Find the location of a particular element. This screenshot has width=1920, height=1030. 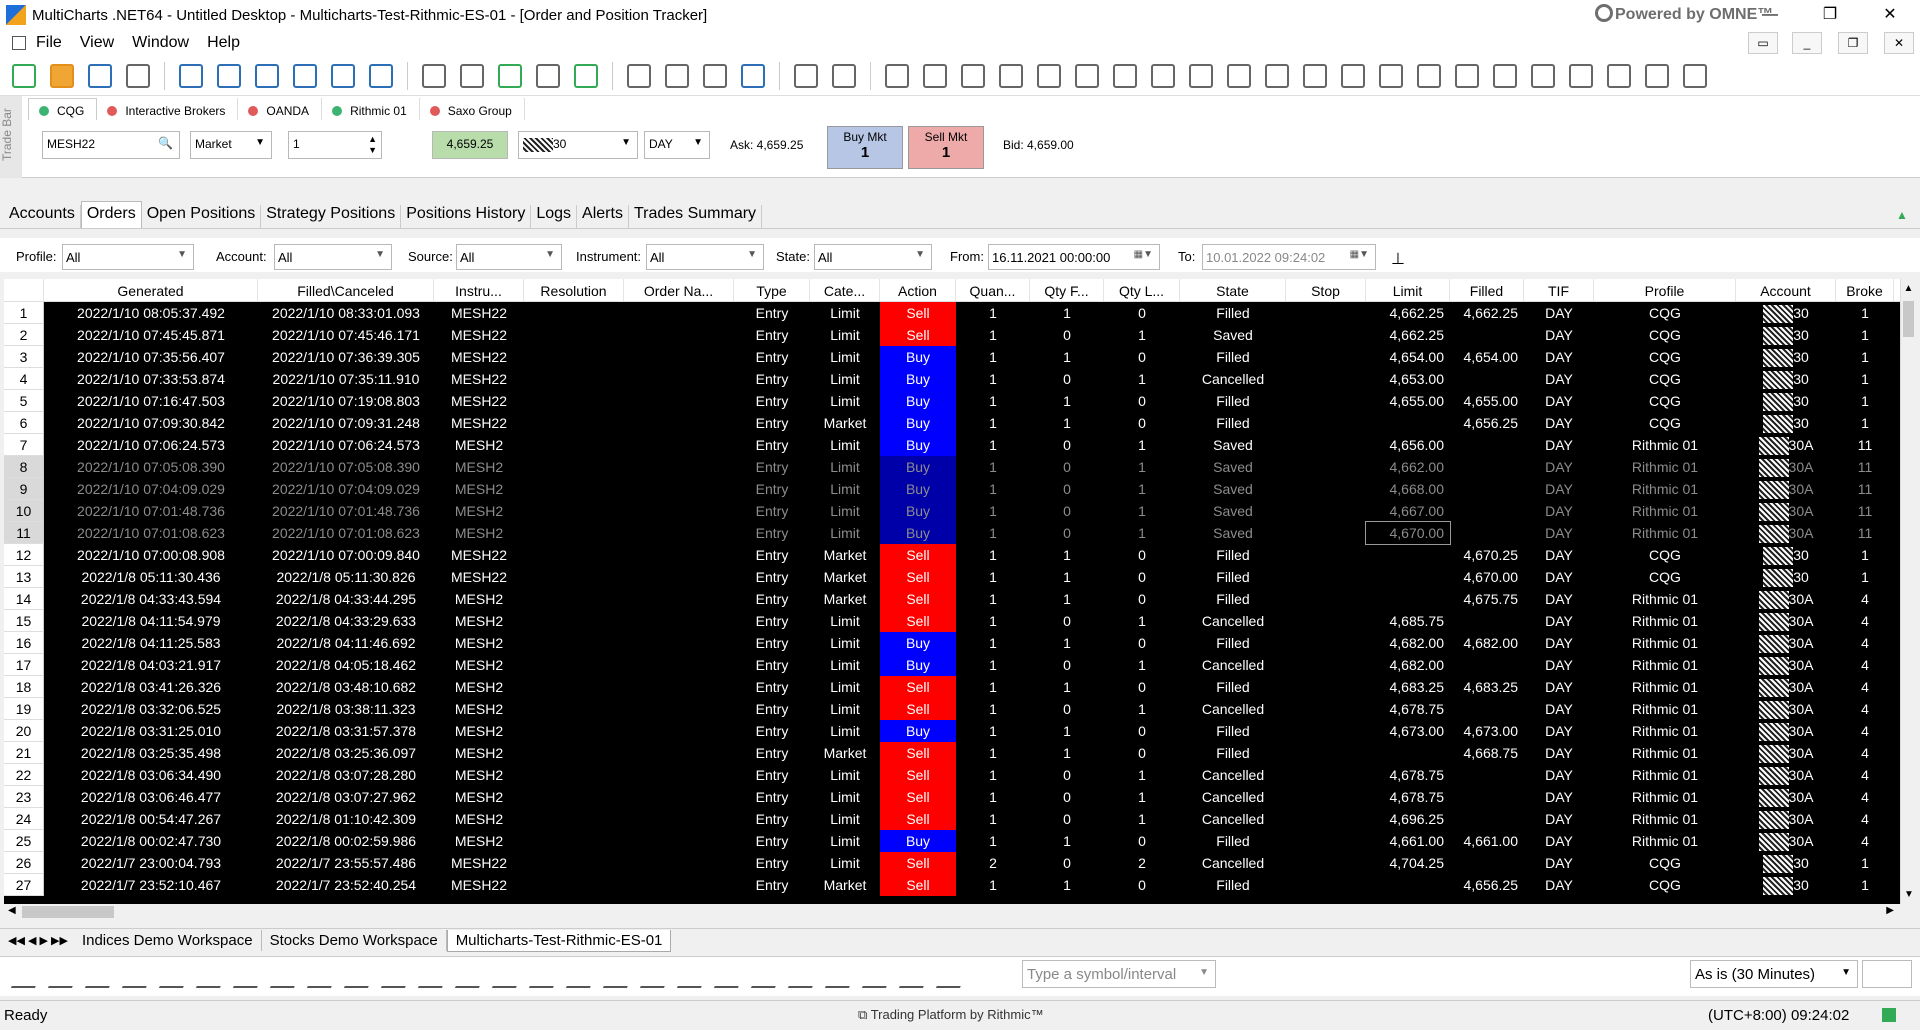

new-chart-icon is located at coordinates (191, 75).